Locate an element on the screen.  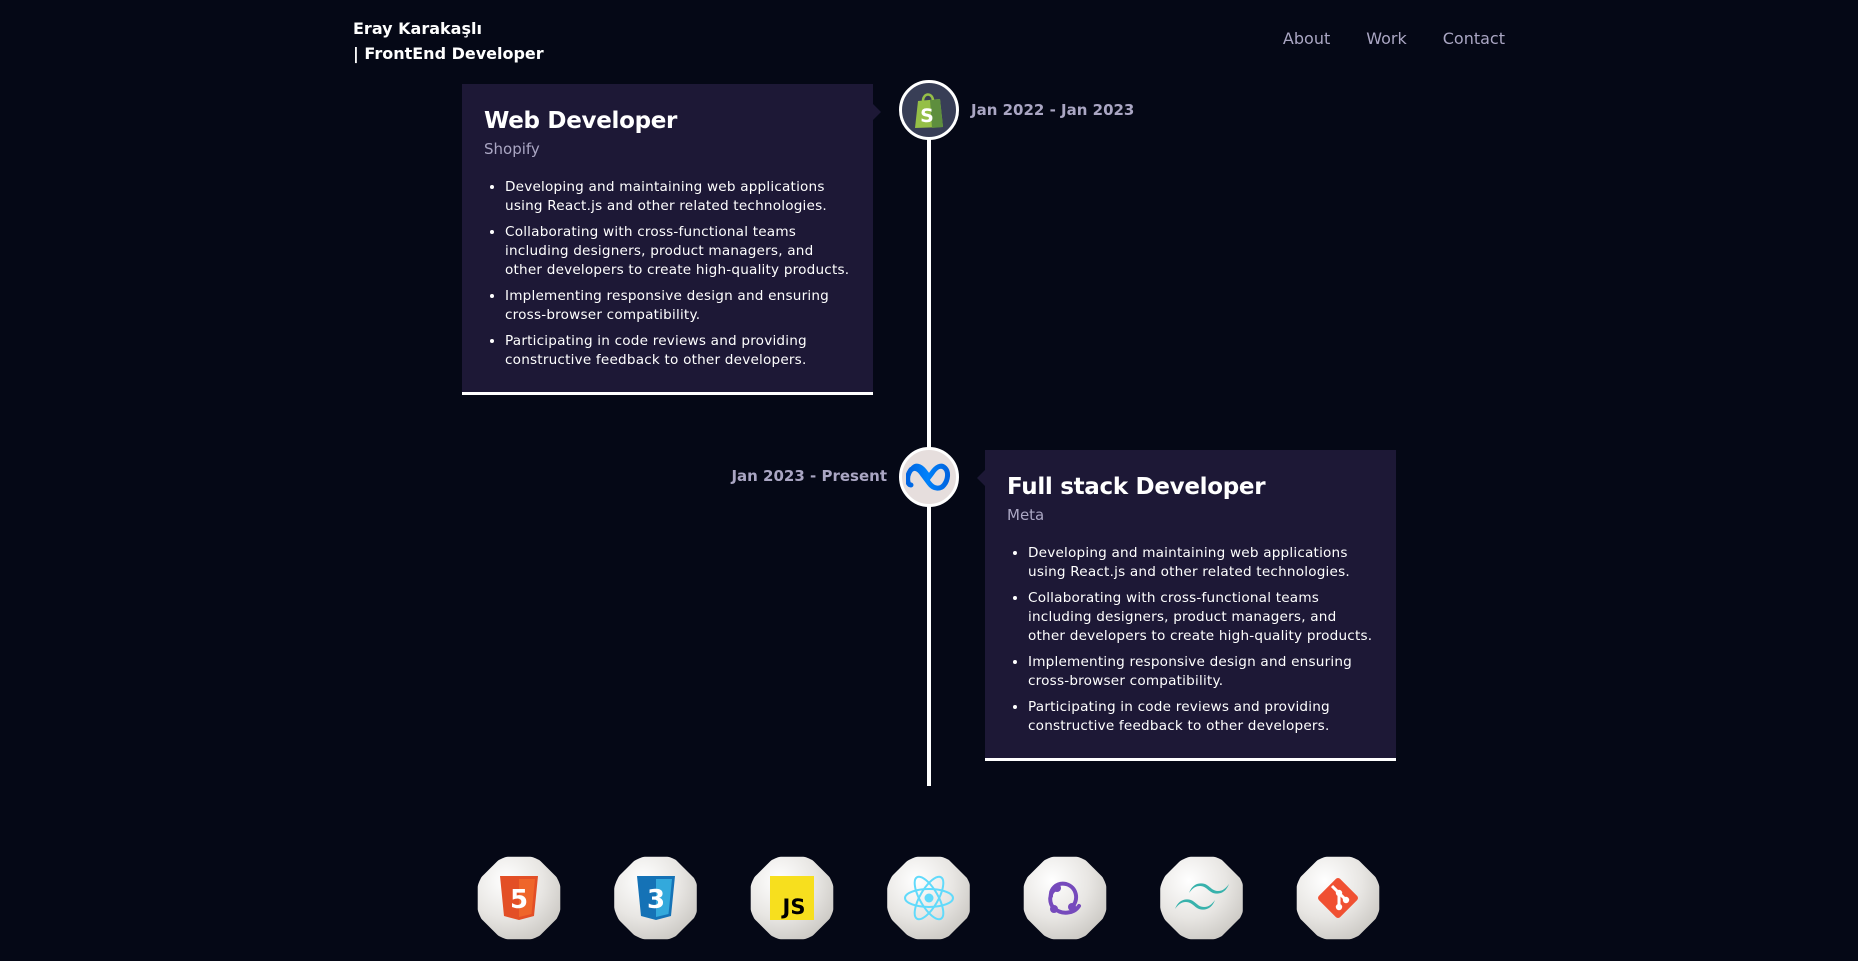
nav-contact: Contact is located at coordinates (1474, 38).